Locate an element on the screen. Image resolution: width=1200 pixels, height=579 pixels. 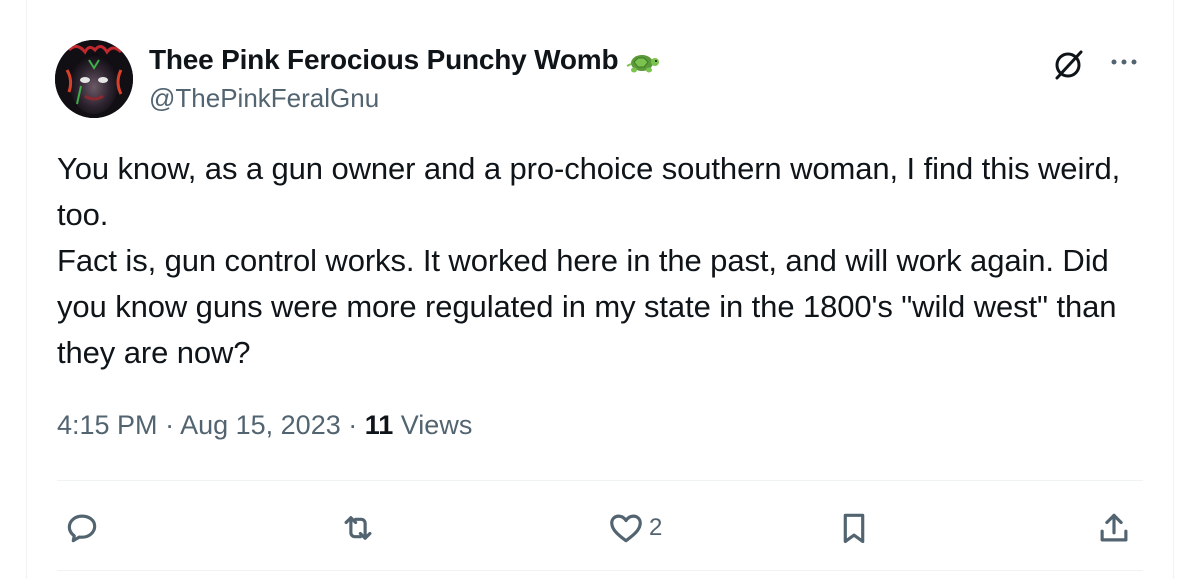
avatar is located at coordinates (94, 79).